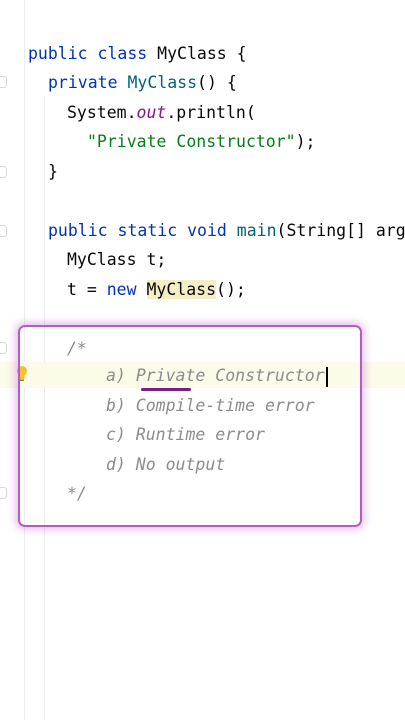 This screenshot has height=720, width=405. What do you see at coordinates (181, 289) in the screenshot?
I see `usage-highlight: MyClass` at bounding box center [181, 289].